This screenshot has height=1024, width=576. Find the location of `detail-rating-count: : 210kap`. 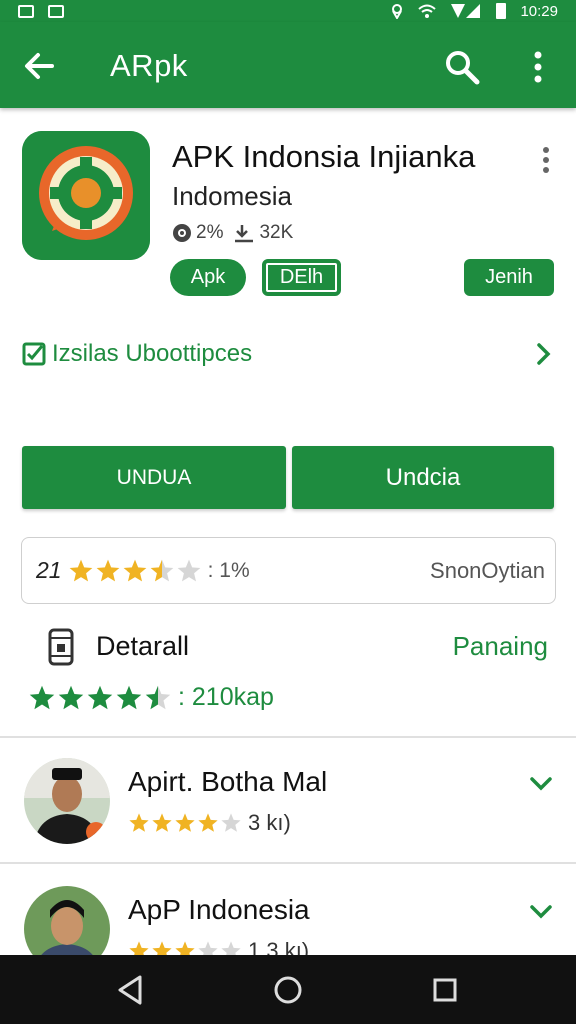

detail-rating-count: : 210kap is located at coordinates (226, 697).